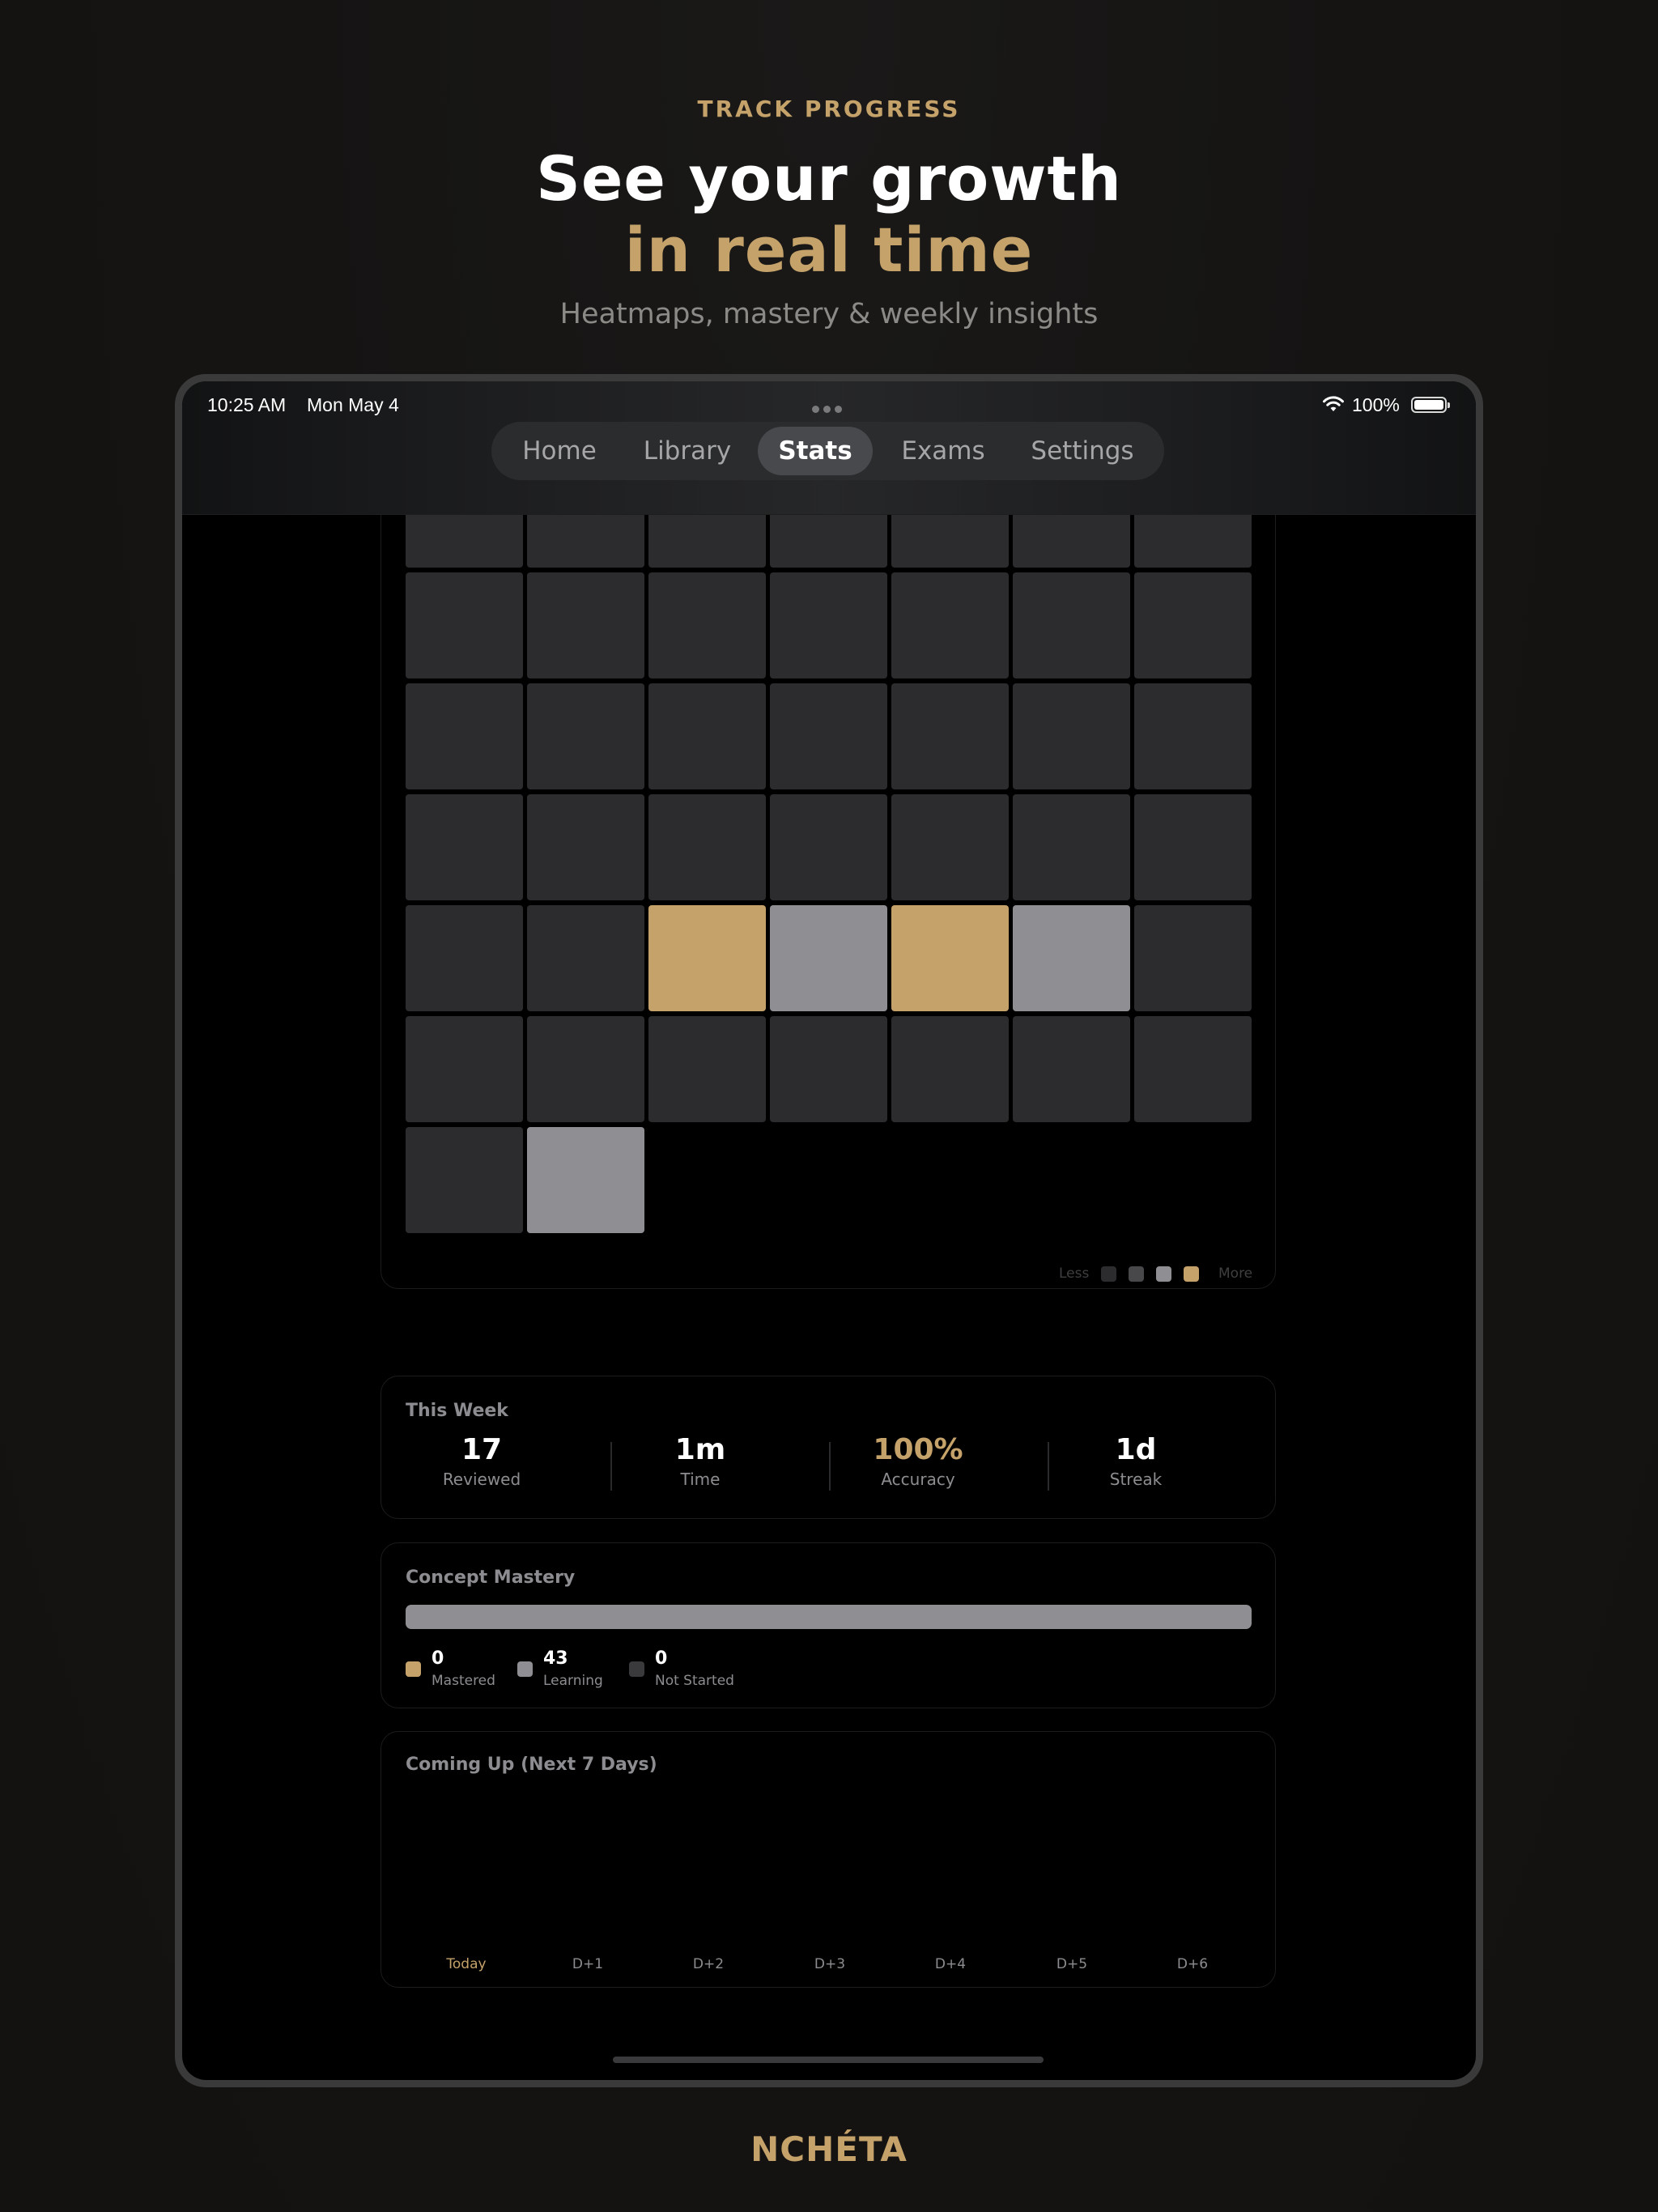  I want to click on learning-swatch, so click(525, 1669).